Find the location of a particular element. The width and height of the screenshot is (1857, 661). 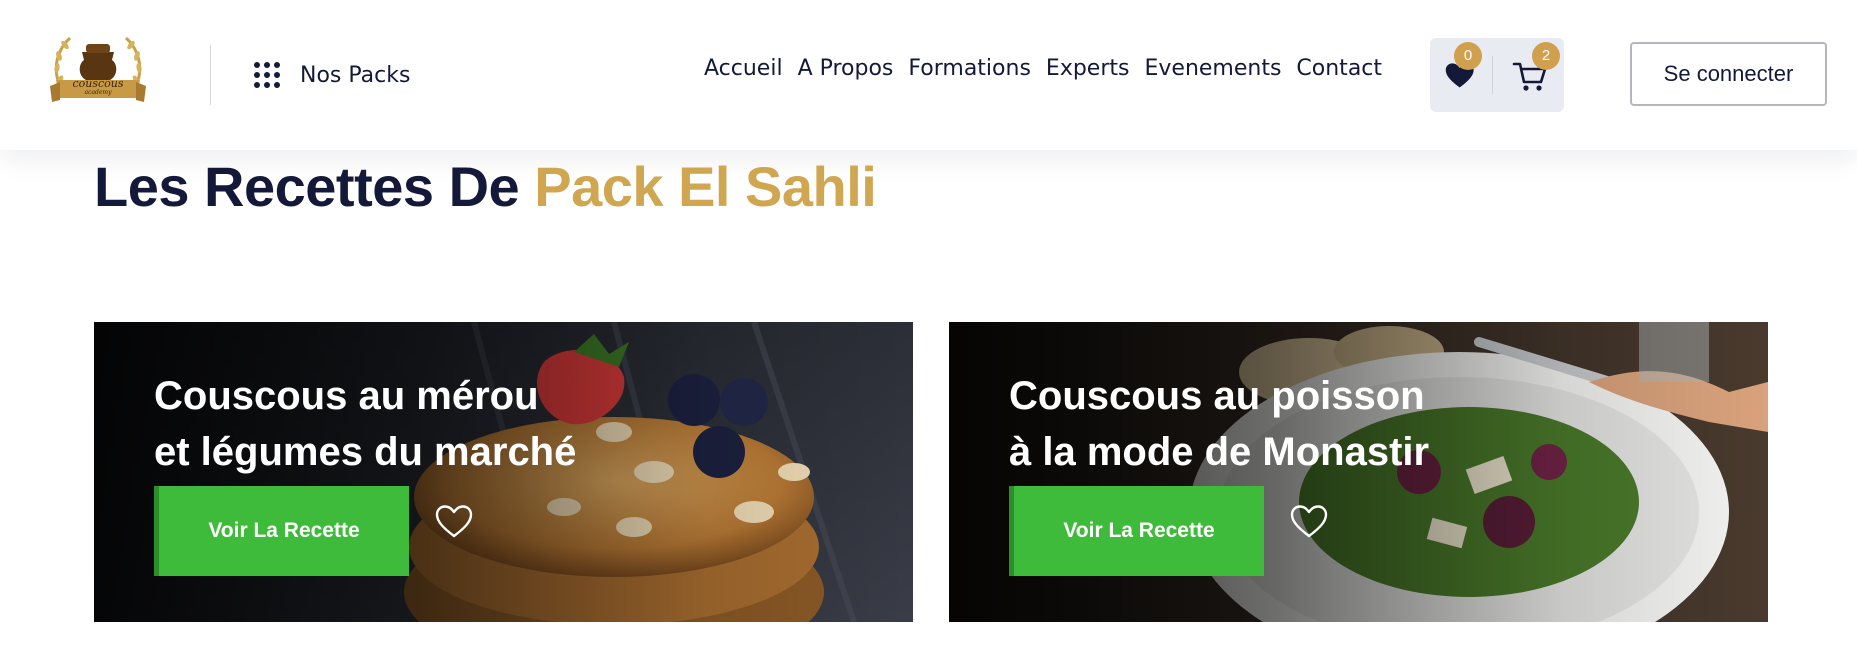

page-title-prefix: Les Recettes De is located at coordinates (307, 186).